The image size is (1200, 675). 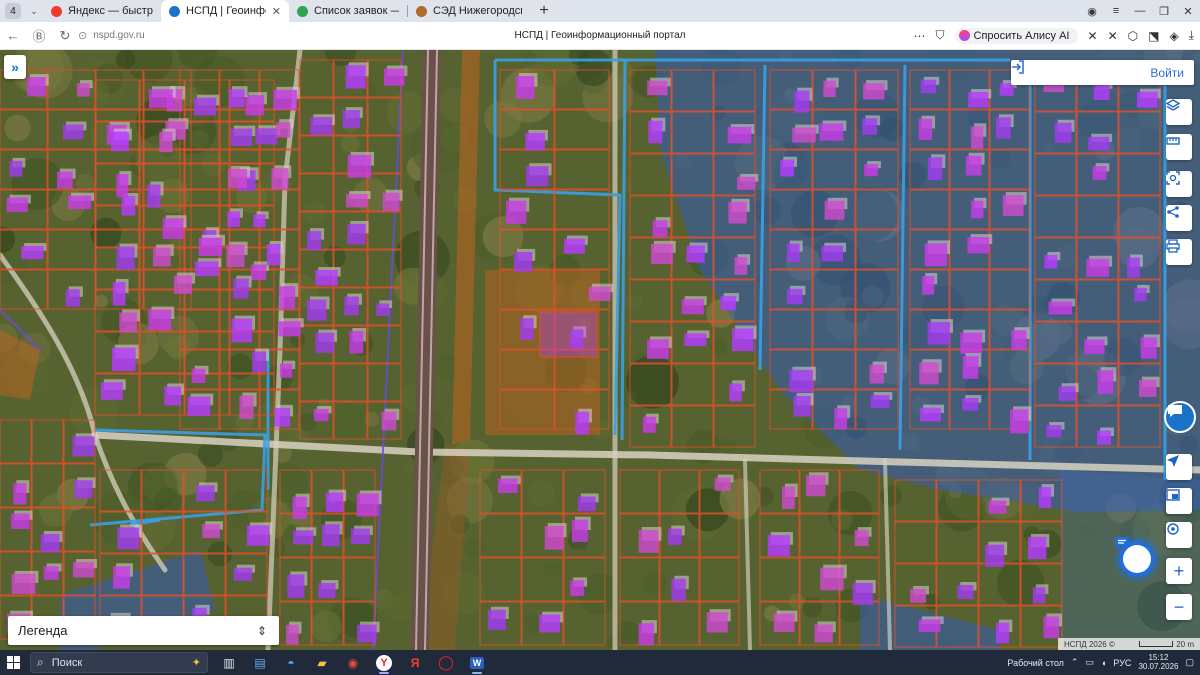 I want to click on clock: 15:12 30.07.2026, so click(x=1158, y=662).